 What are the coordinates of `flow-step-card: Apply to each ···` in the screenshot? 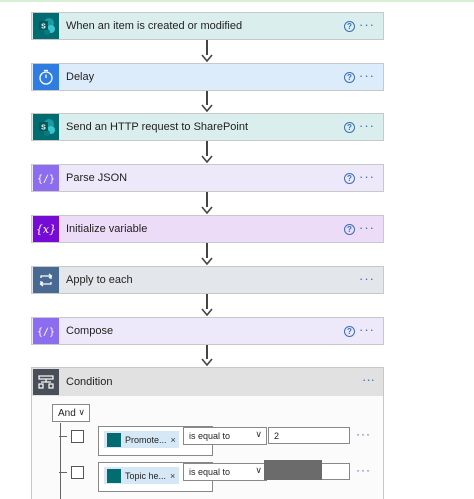 It's located at (207, 280).